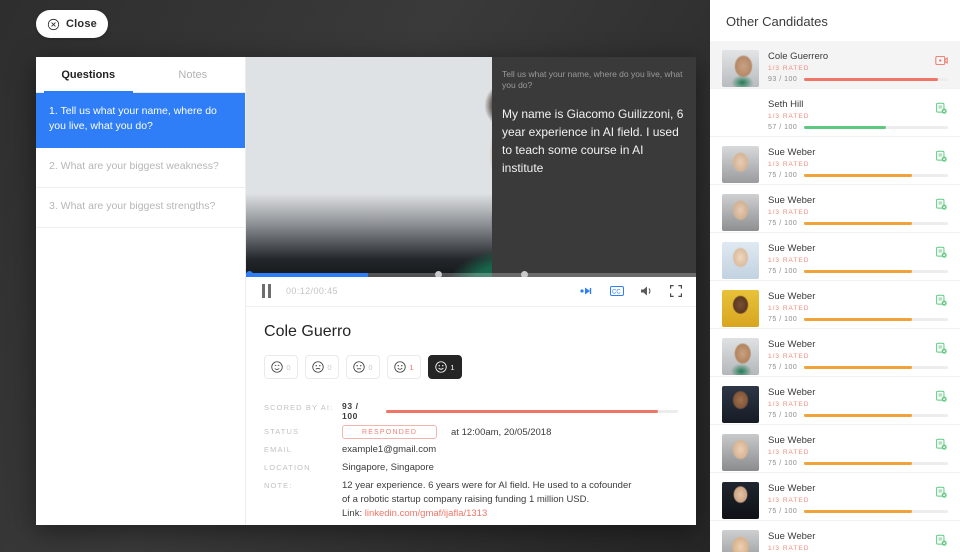 The image size is (960, 552). Describe the element at coordinates (835, 113) in the screenshot. I see `candidate-row: Seth Hill 1/3 RATED 57 / 100` at that location.